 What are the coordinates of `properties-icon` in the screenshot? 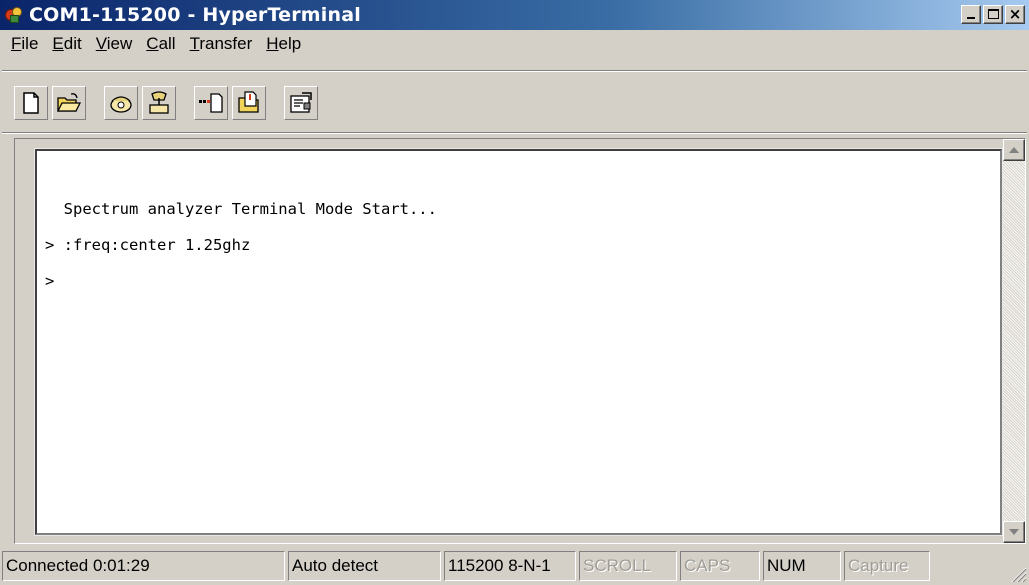 It's located at (301, 102).